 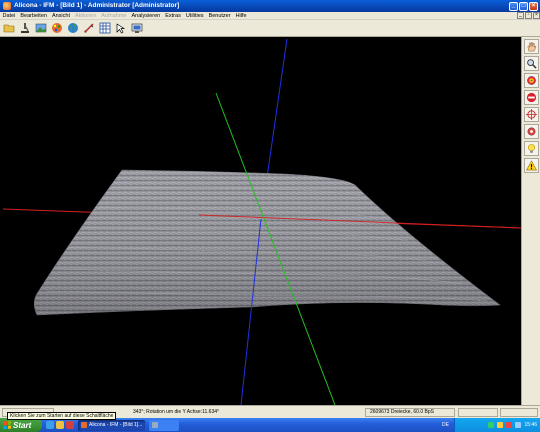 I want to click on menu-bearbeiten: Bearbeiten, so click(x=34, y=16).